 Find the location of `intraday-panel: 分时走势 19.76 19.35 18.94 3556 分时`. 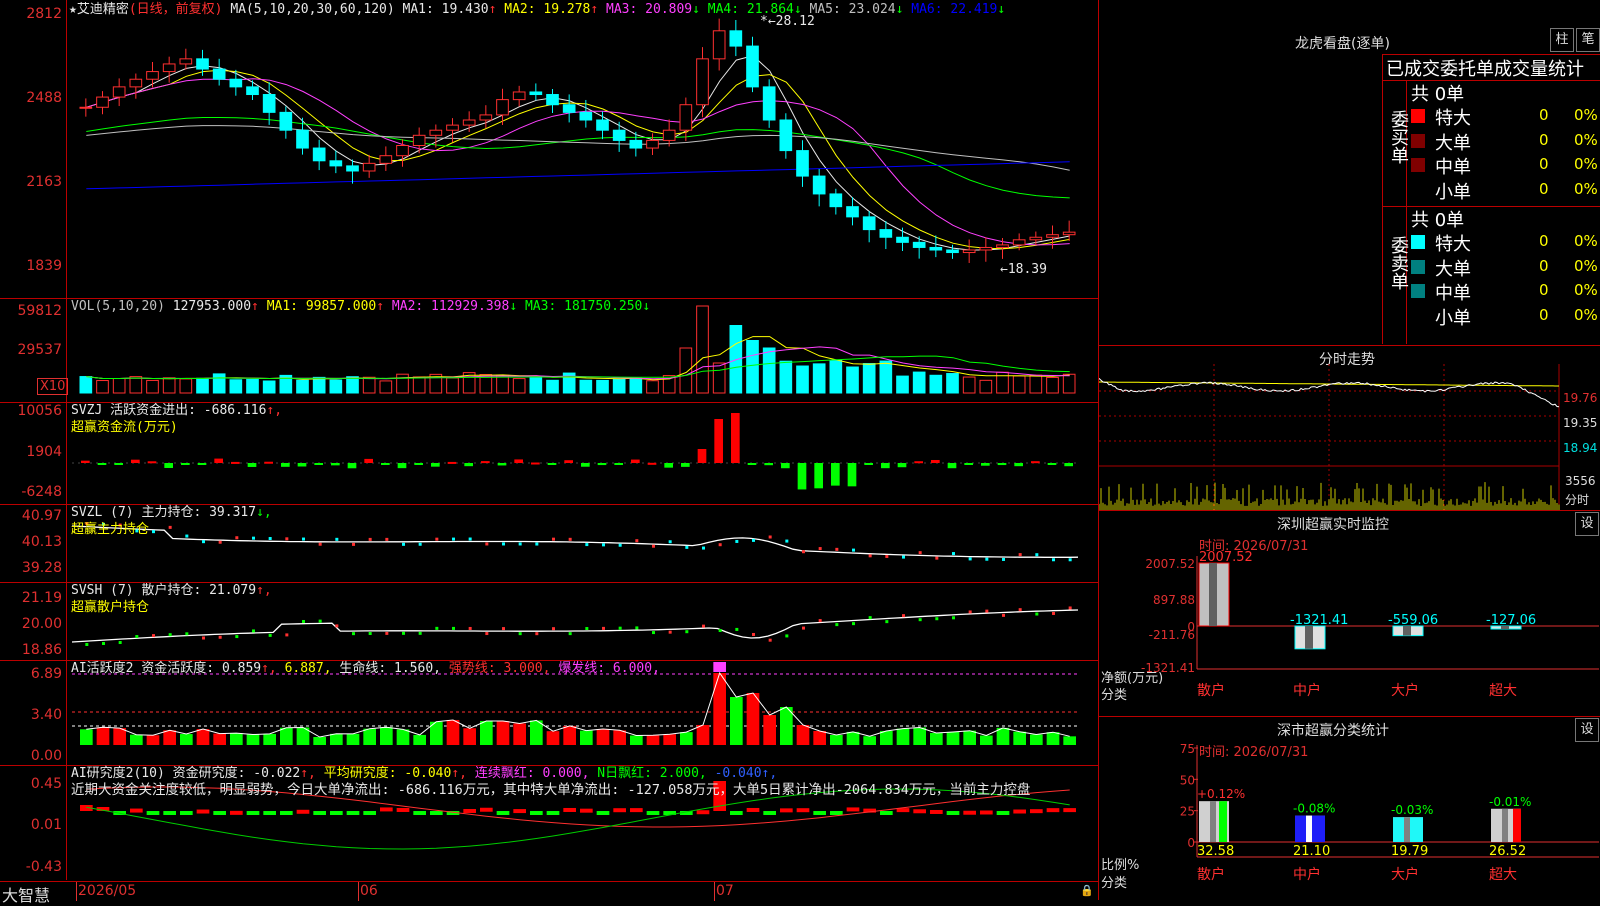

intraday-panel: 分时走势 19.76 19.35 18.94 3556 分时 is located at coordinates (1349, 428).